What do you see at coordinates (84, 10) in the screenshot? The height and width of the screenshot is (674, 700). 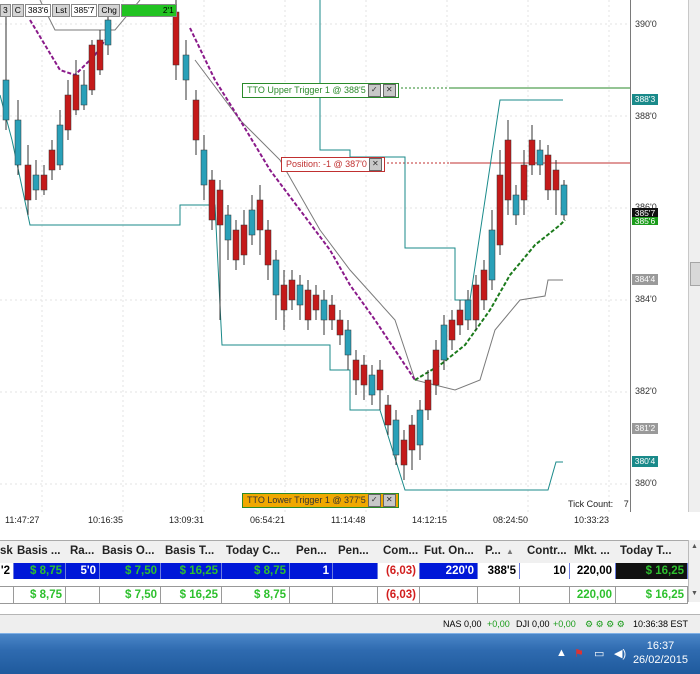 I see `quote-field: 385'7` at bounding box center [84, 10].